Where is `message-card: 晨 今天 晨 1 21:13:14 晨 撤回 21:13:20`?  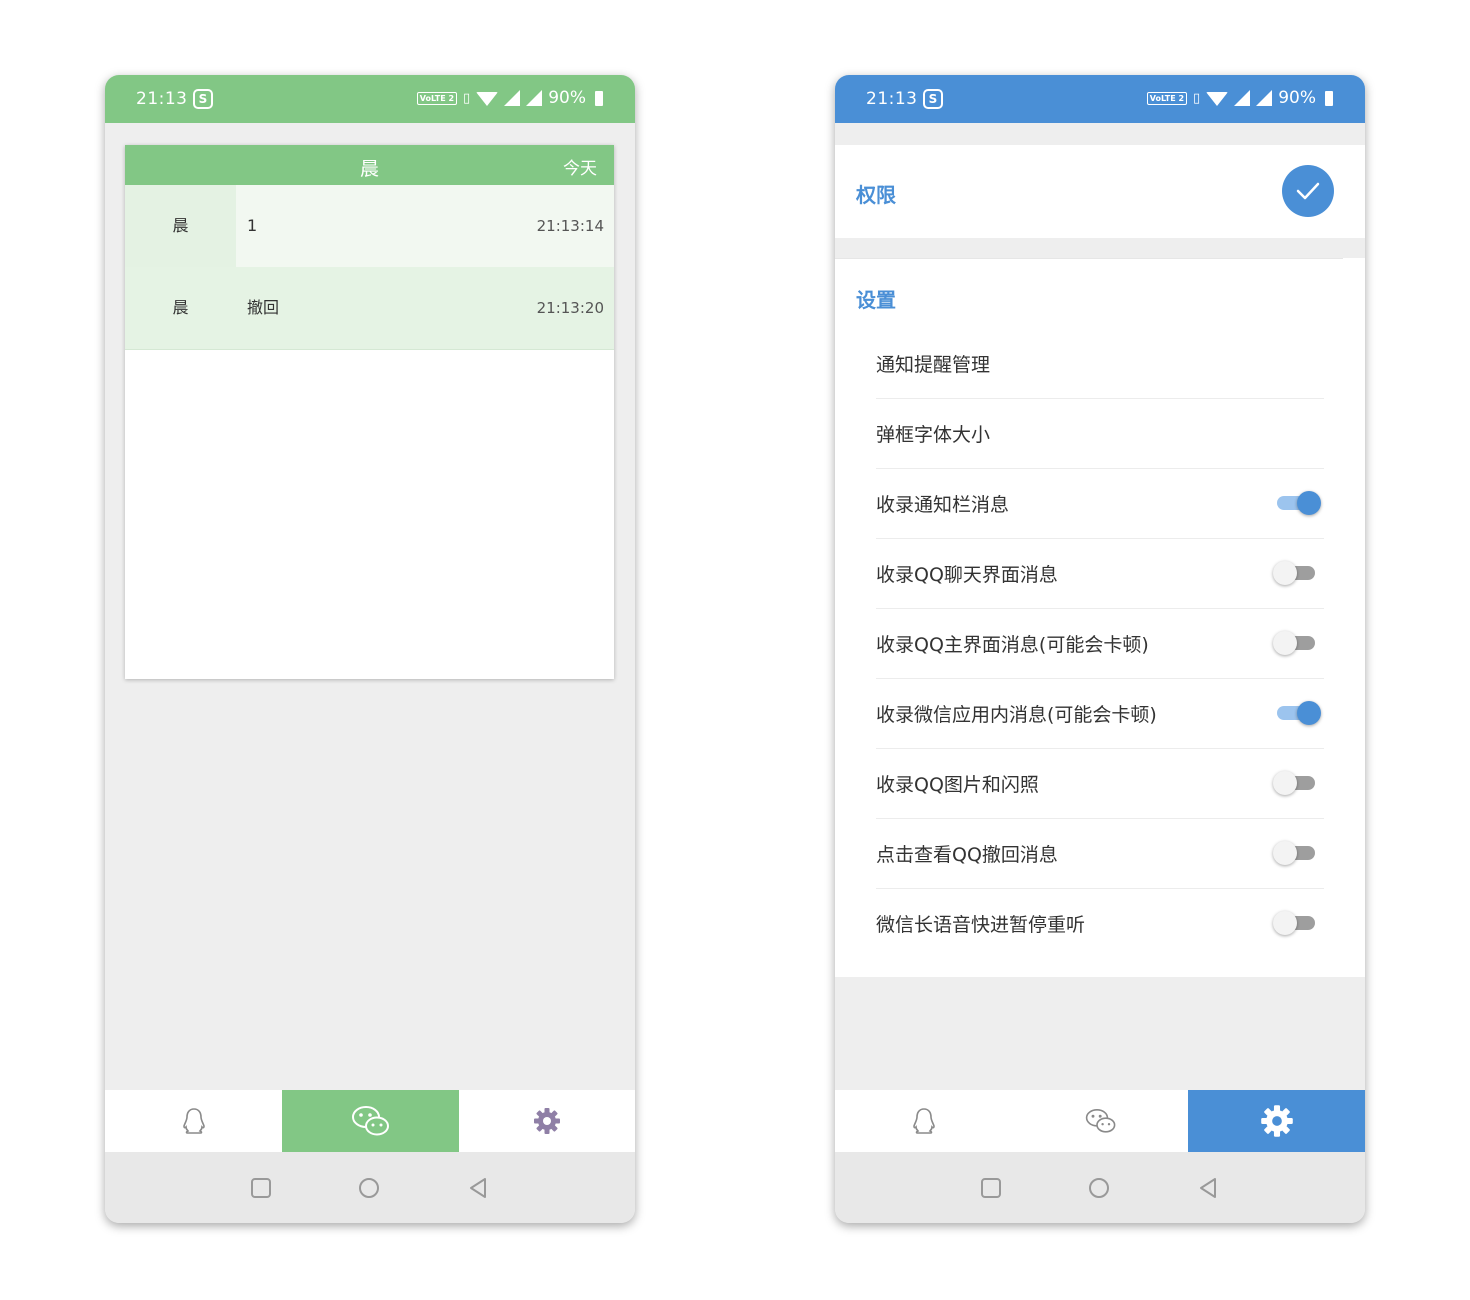
message-card: 晨 今天 晨 1 21:13:14 晨 撤回 21:13:20 is located at coordinates (369, 412).